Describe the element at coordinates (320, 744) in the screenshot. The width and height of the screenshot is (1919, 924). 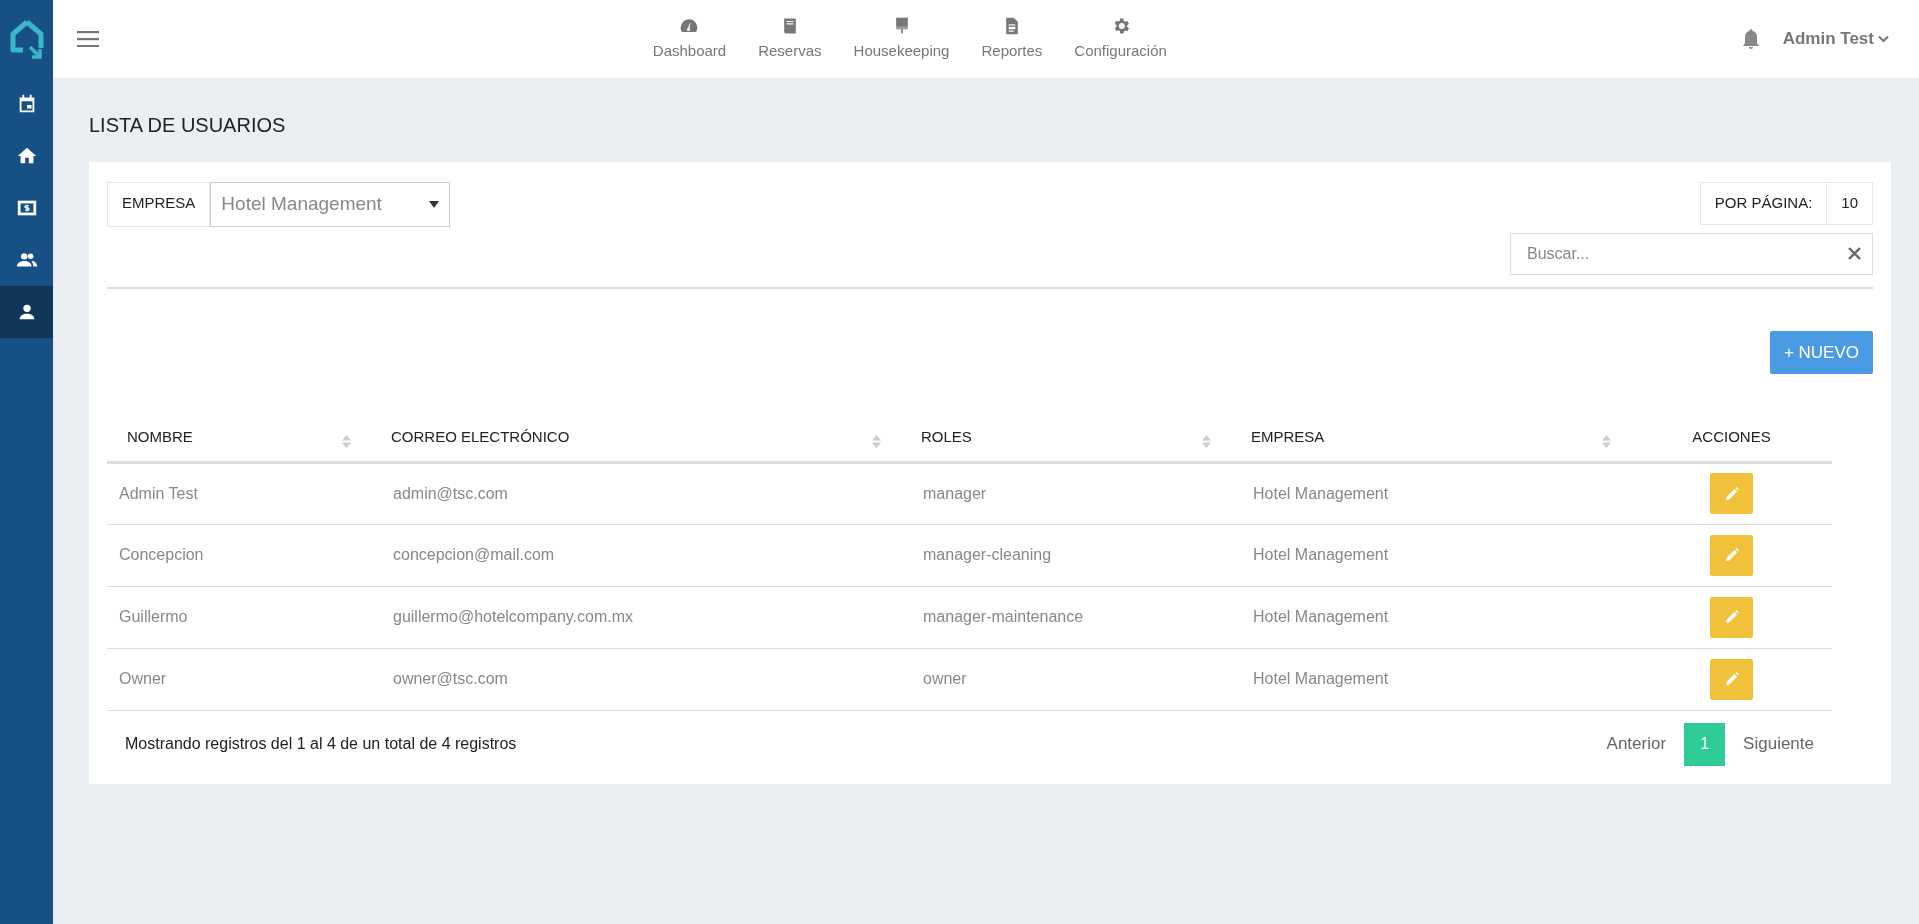
I see `record-summary: Mostrando registros del 1 al 4 de un total de 4 registros` at that location.